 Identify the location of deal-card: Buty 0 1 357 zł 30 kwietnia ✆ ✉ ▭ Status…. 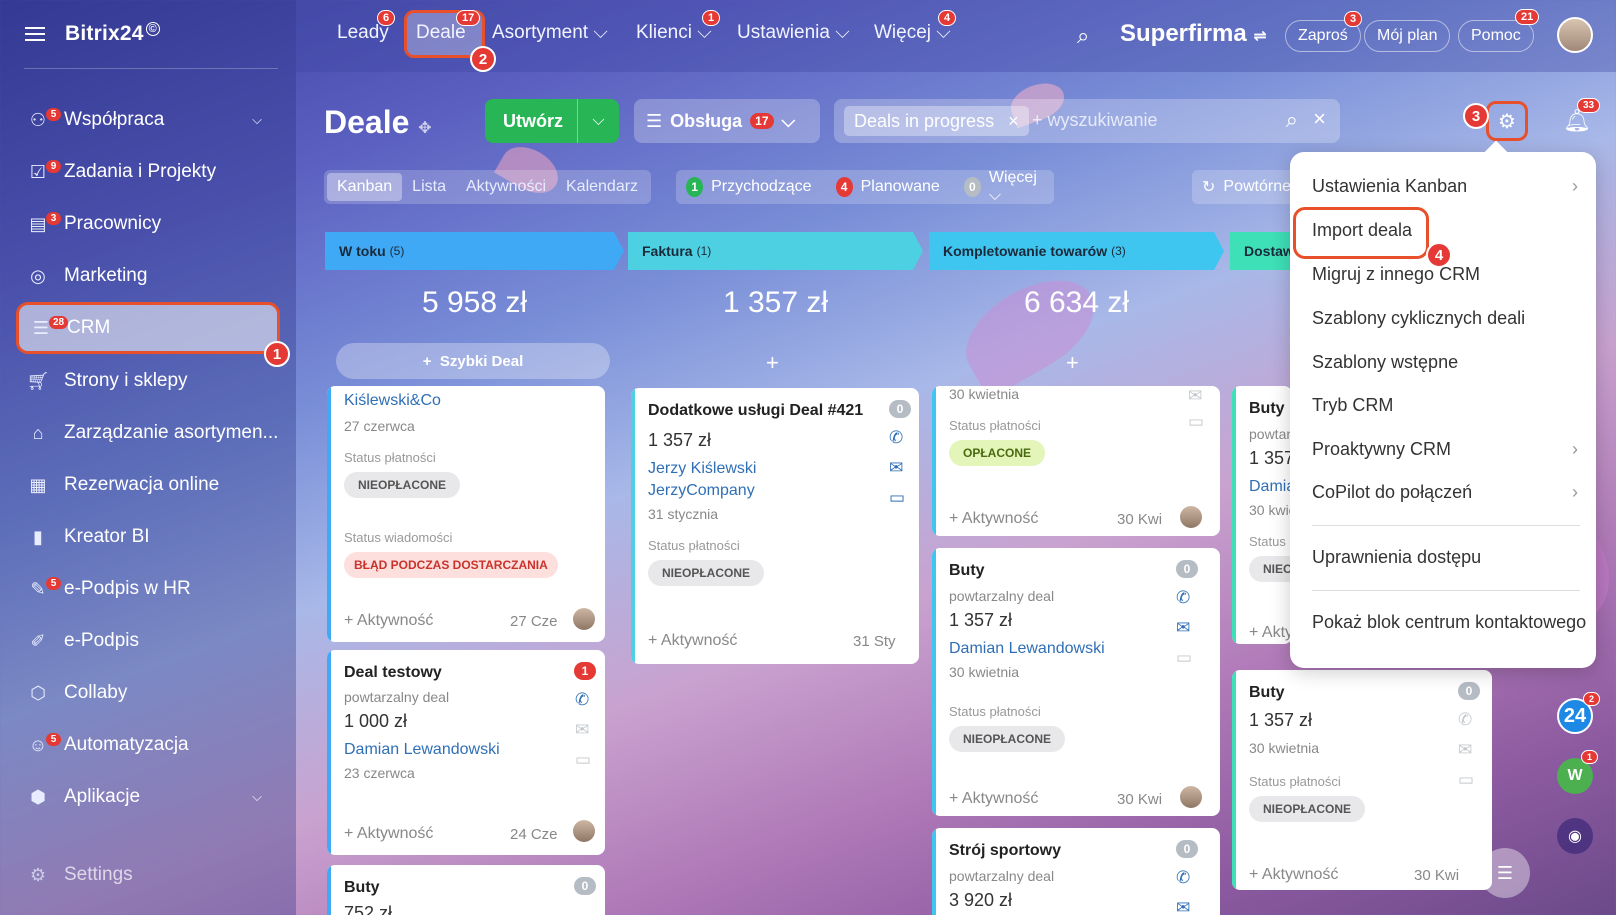
(1362, 780).